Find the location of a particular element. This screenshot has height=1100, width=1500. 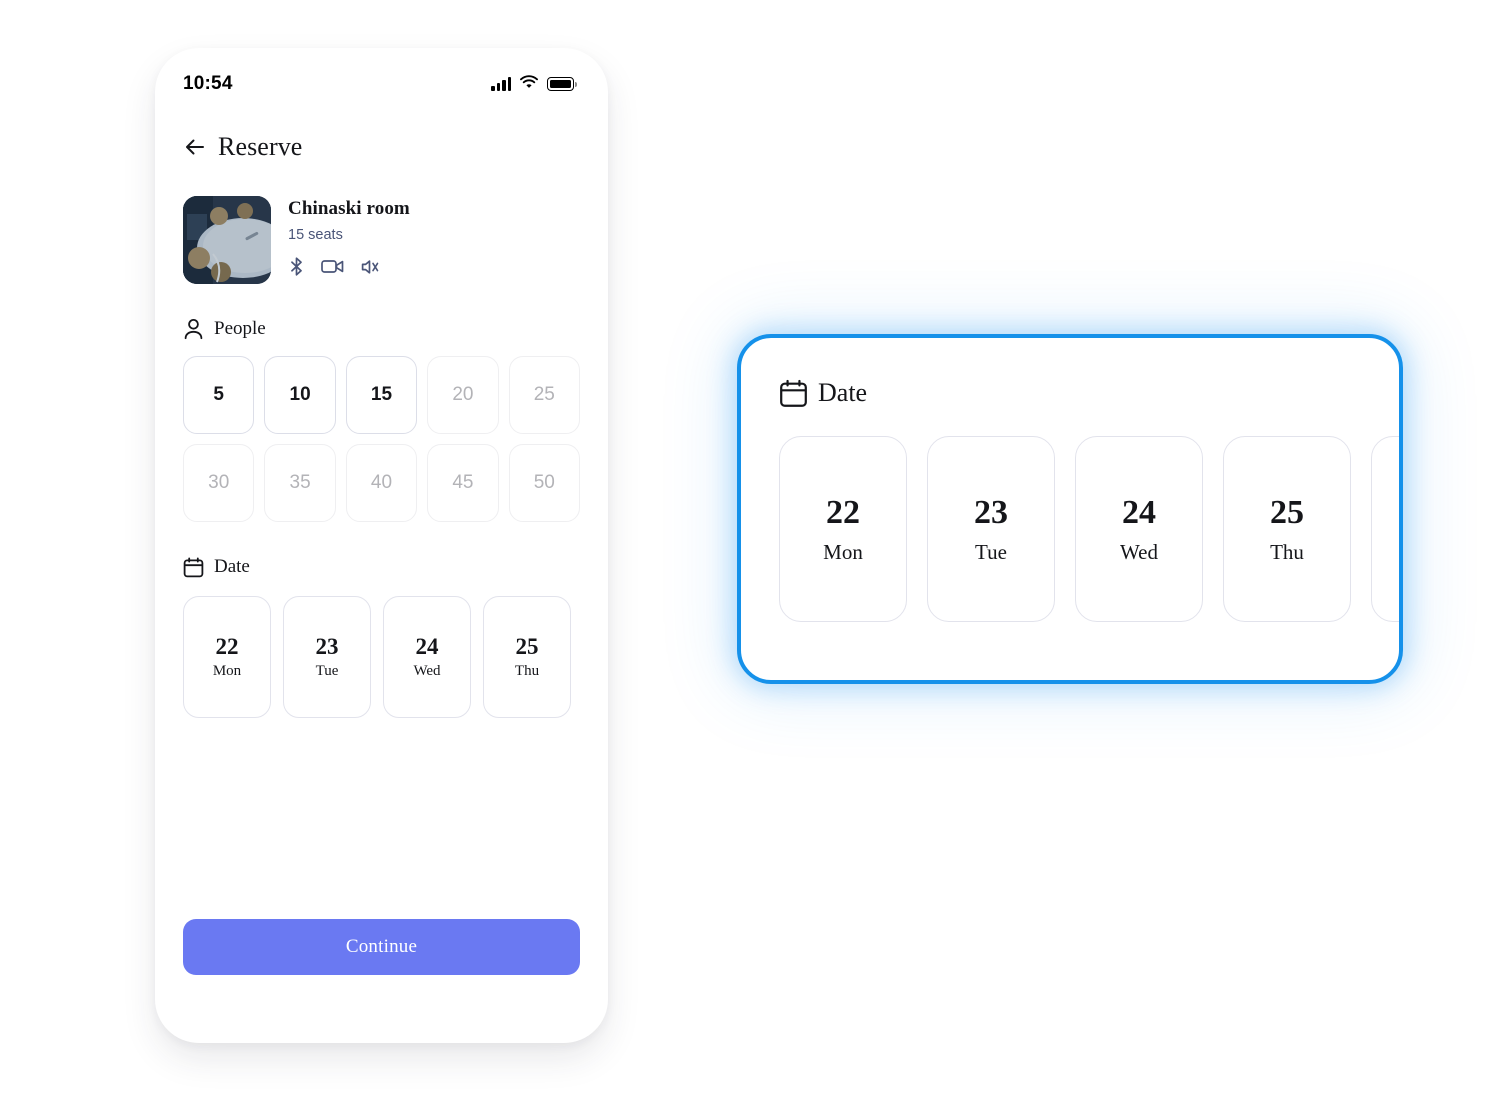

video-camera-icon is located at coordinates (332, 266).